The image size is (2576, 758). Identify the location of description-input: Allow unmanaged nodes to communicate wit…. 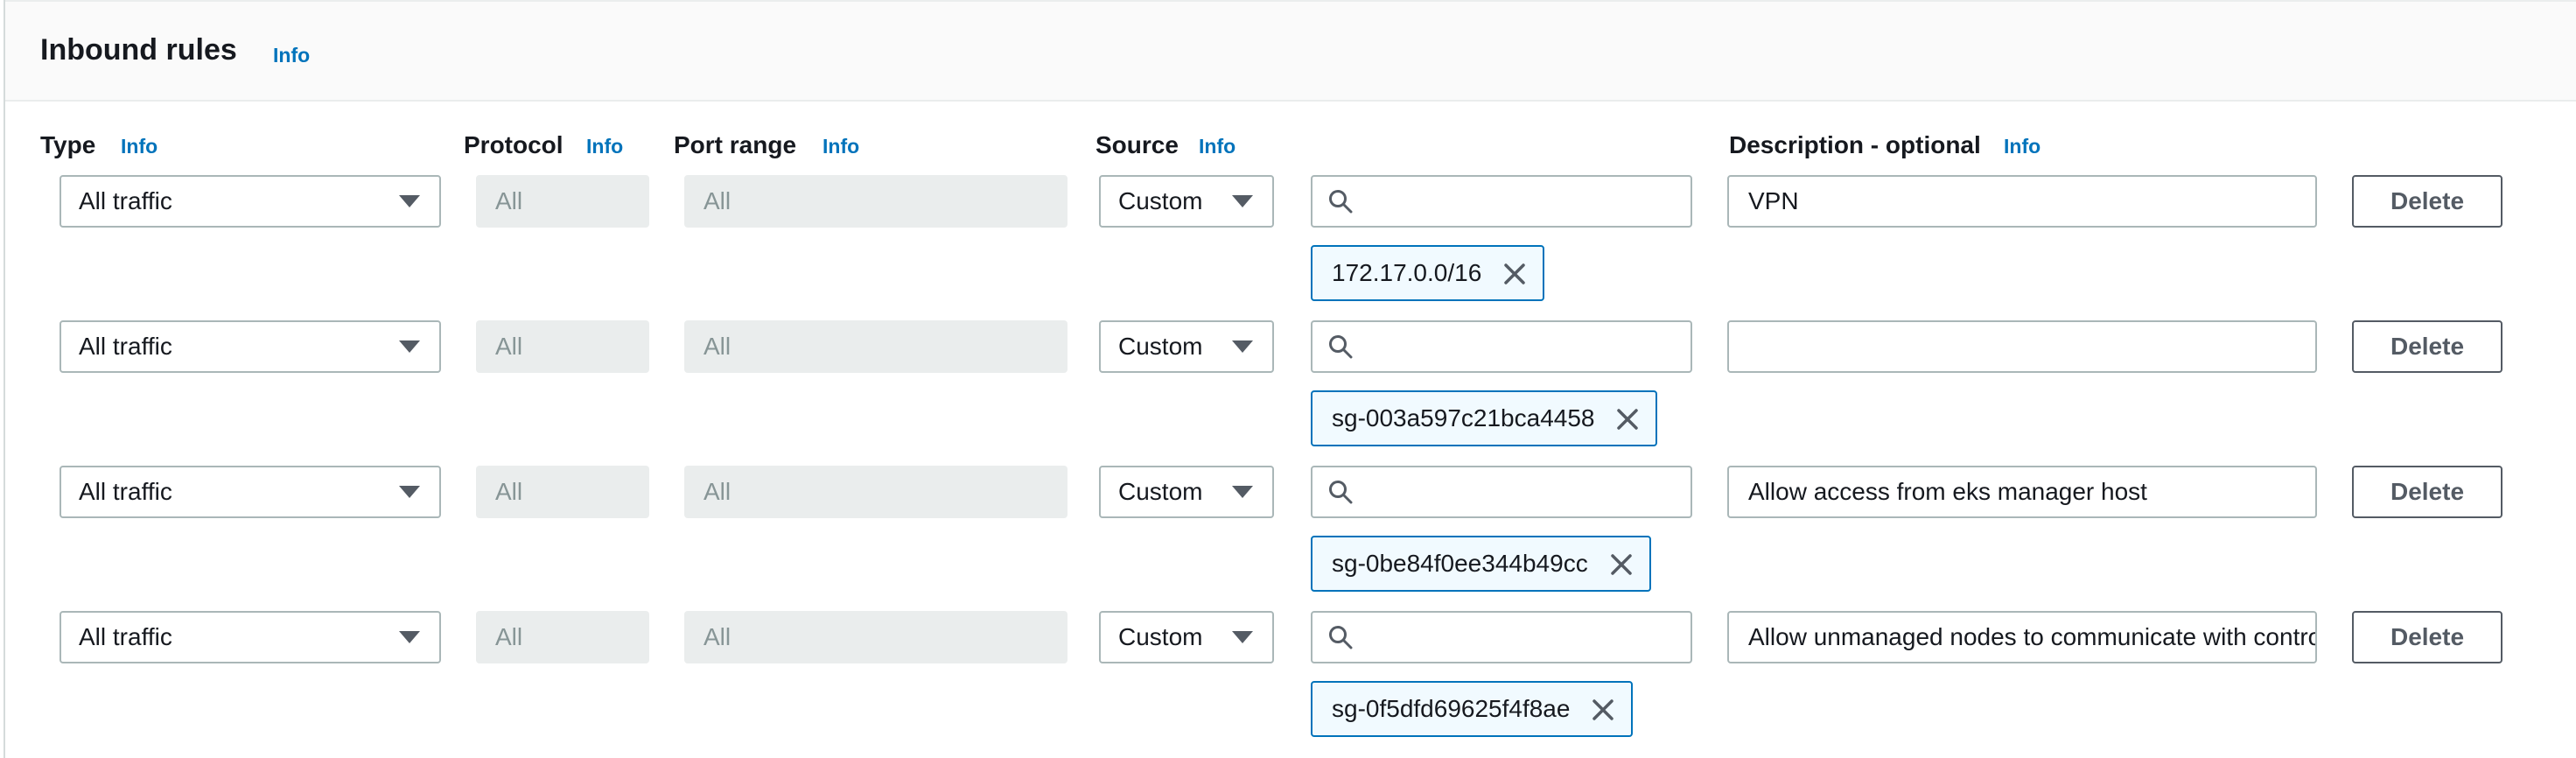
(2022, 637).